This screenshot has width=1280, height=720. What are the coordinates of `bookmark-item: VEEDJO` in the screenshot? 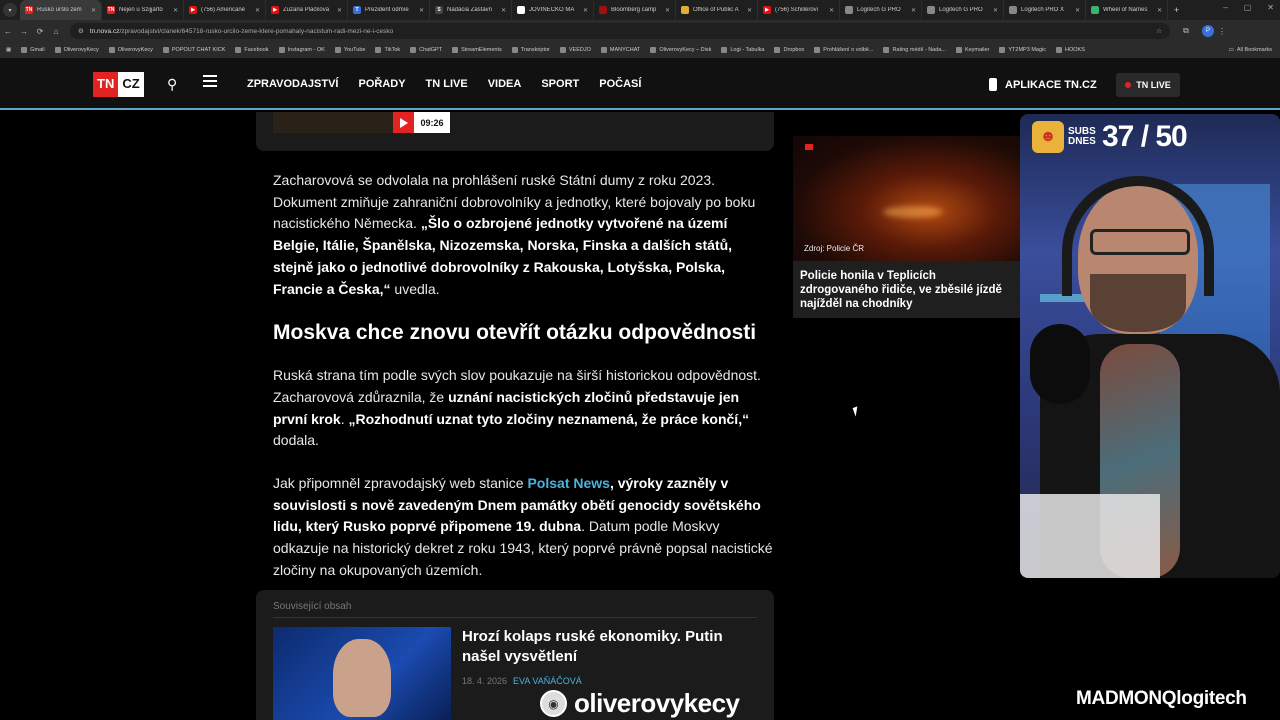 It's located at (575, 50).